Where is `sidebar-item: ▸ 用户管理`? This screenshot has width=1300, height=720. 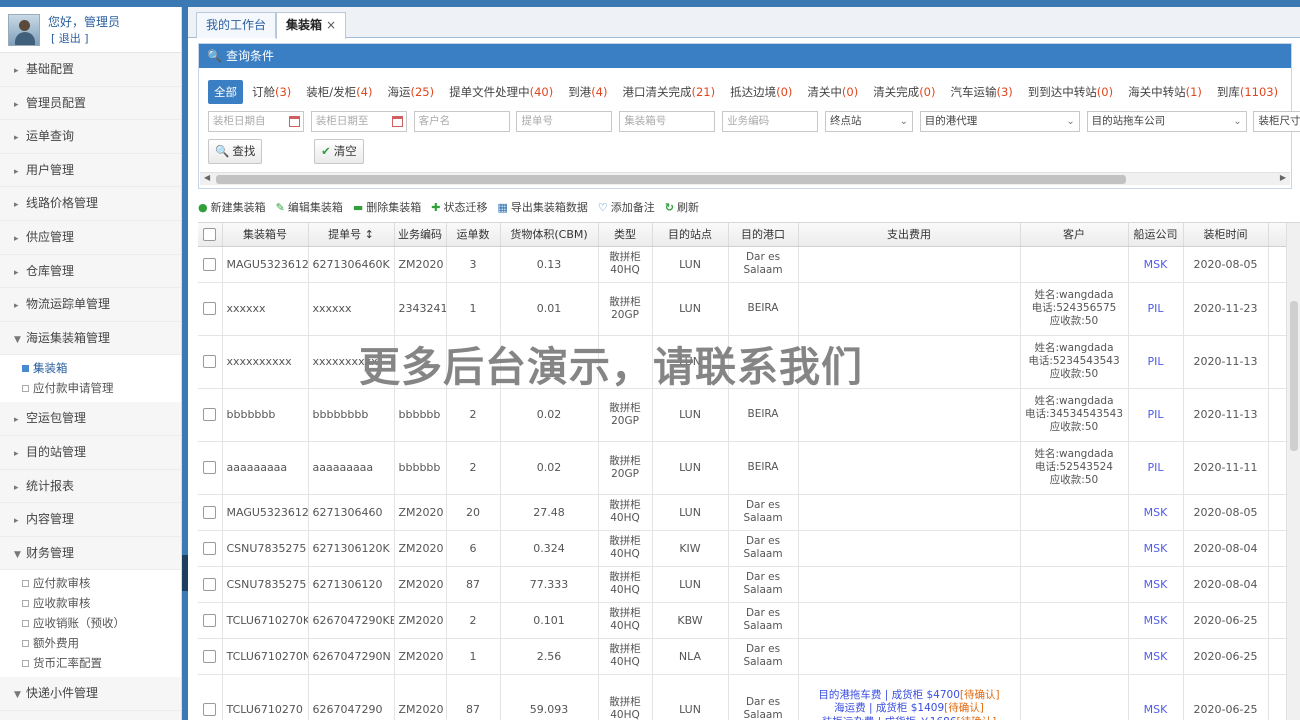 sidebar-item: ▸ 用户管理 is located at coordinates (90, 171).